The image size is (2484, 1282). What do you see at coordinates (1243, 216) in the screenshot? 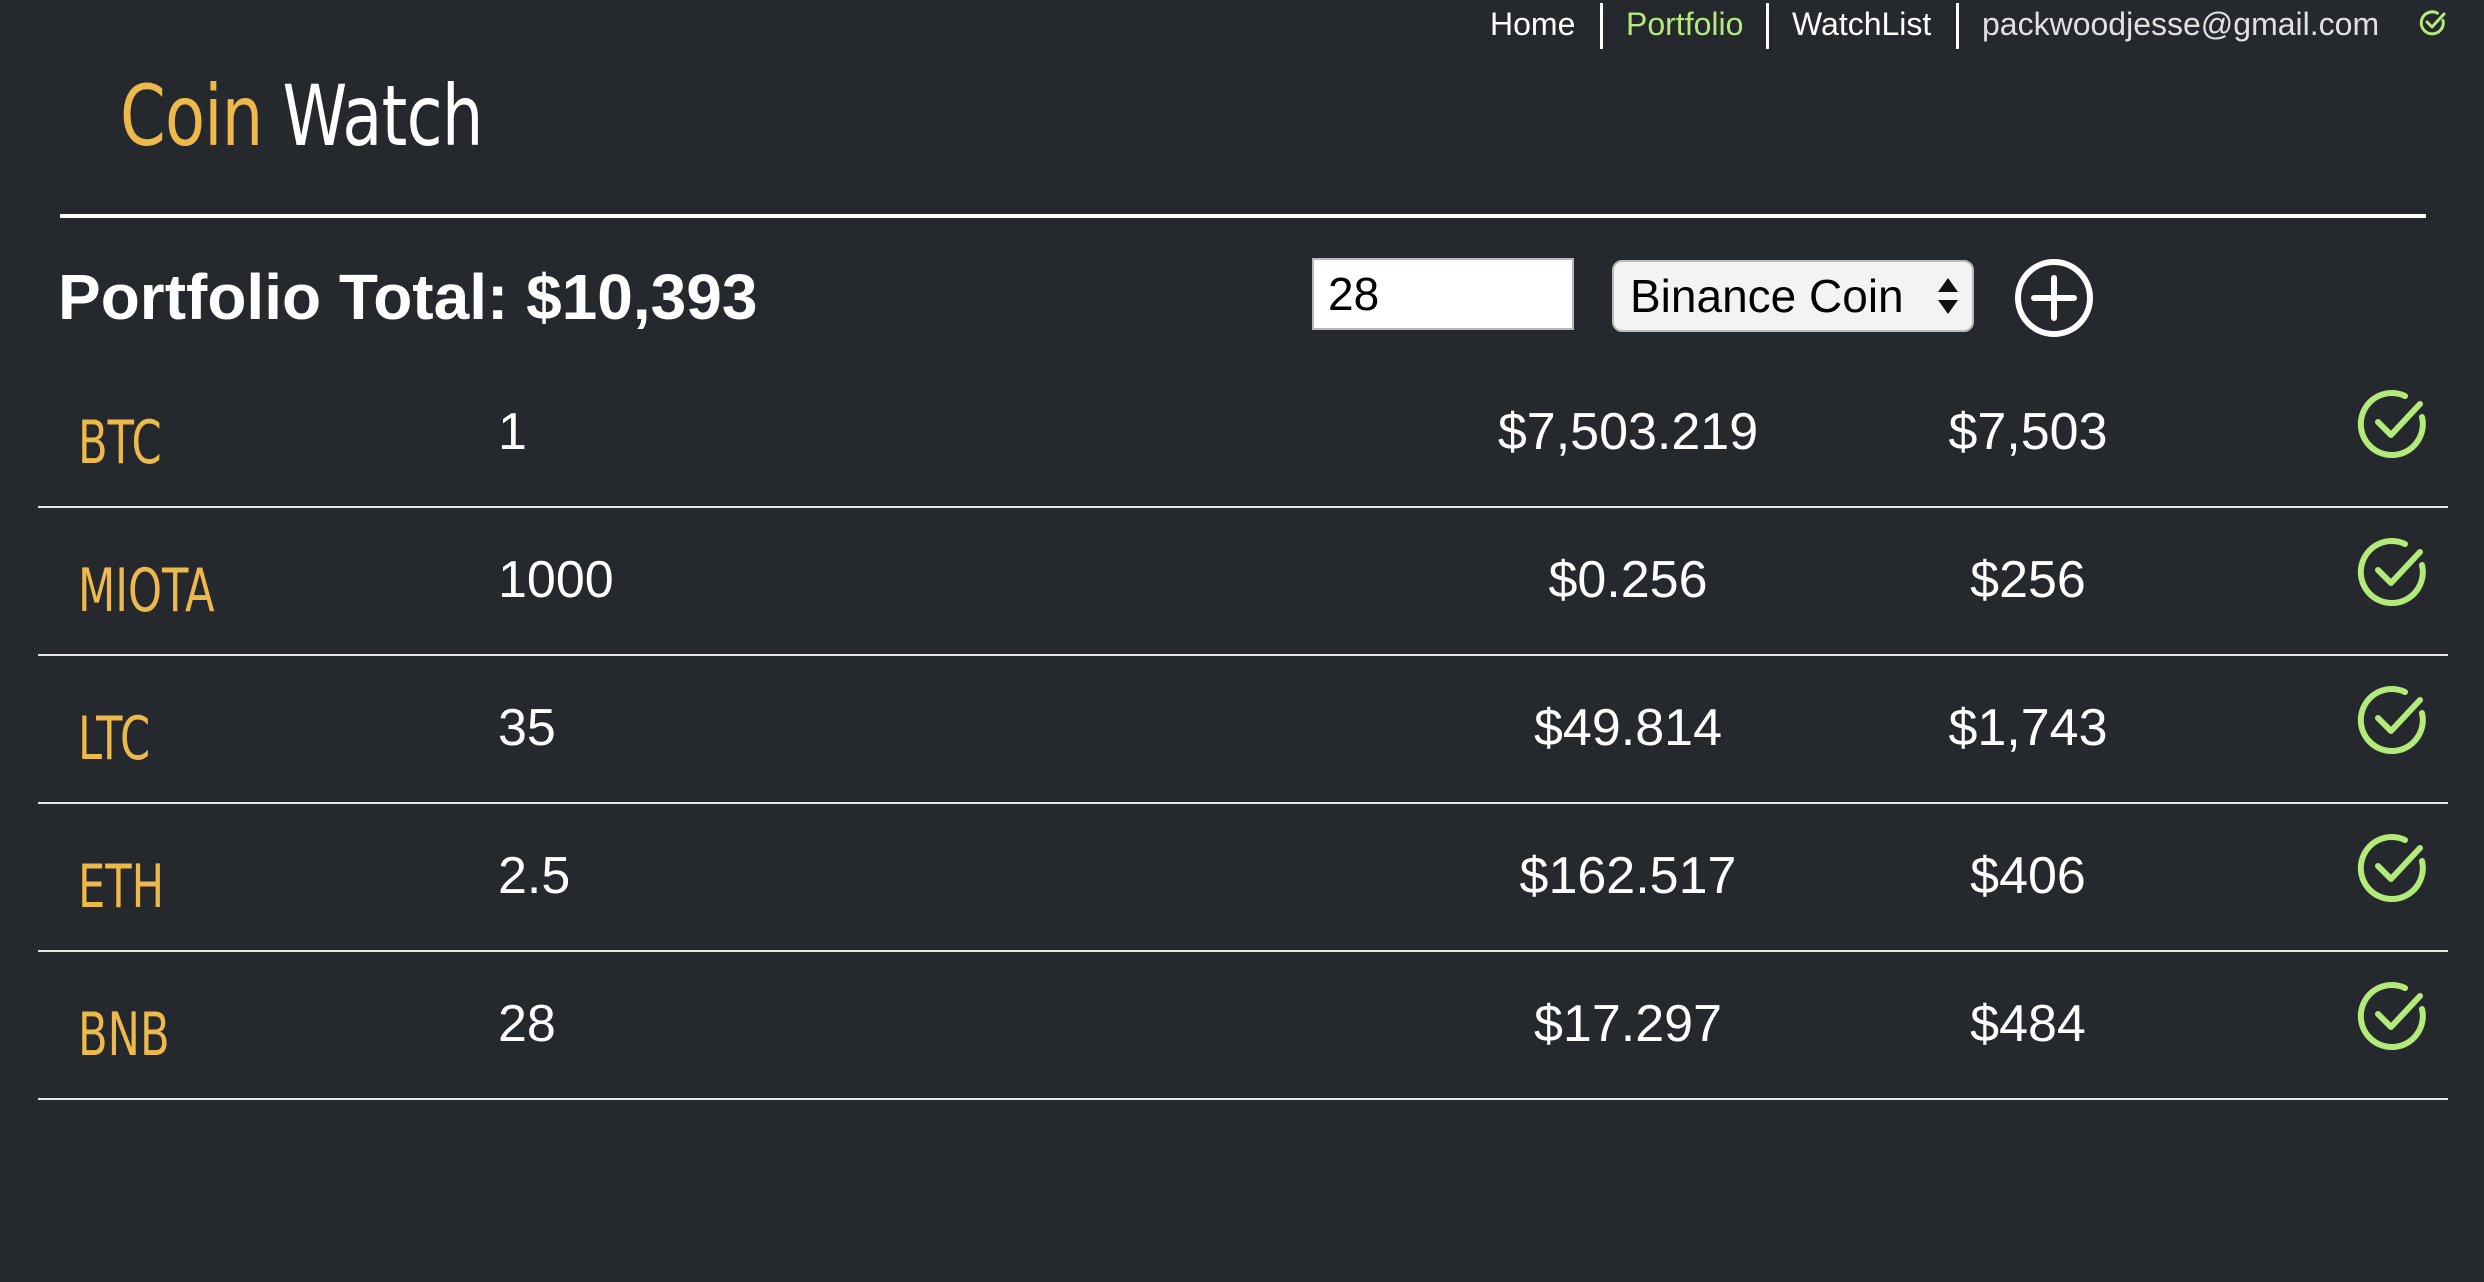
I see `header-divider` at bounding box center [1243, 216].